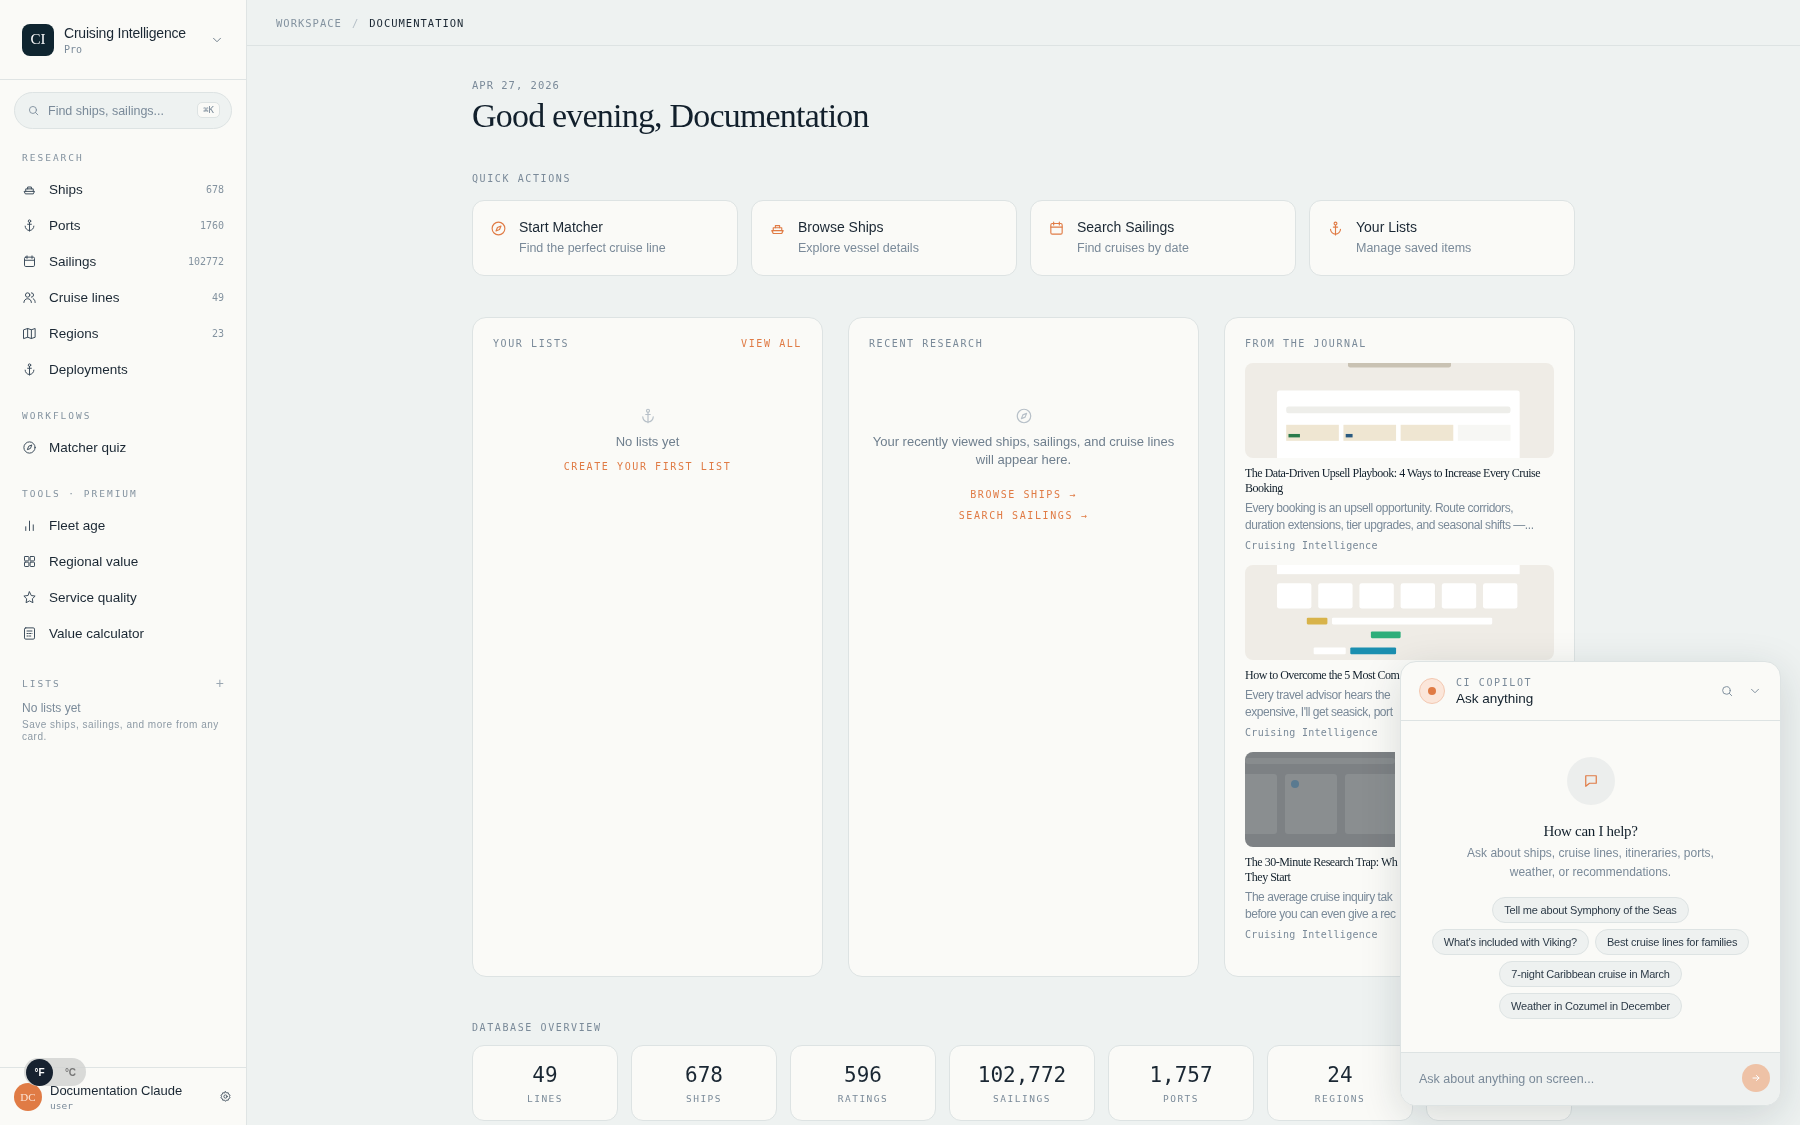  I want to click on nav-item: Regions 23, so click(123, 333).